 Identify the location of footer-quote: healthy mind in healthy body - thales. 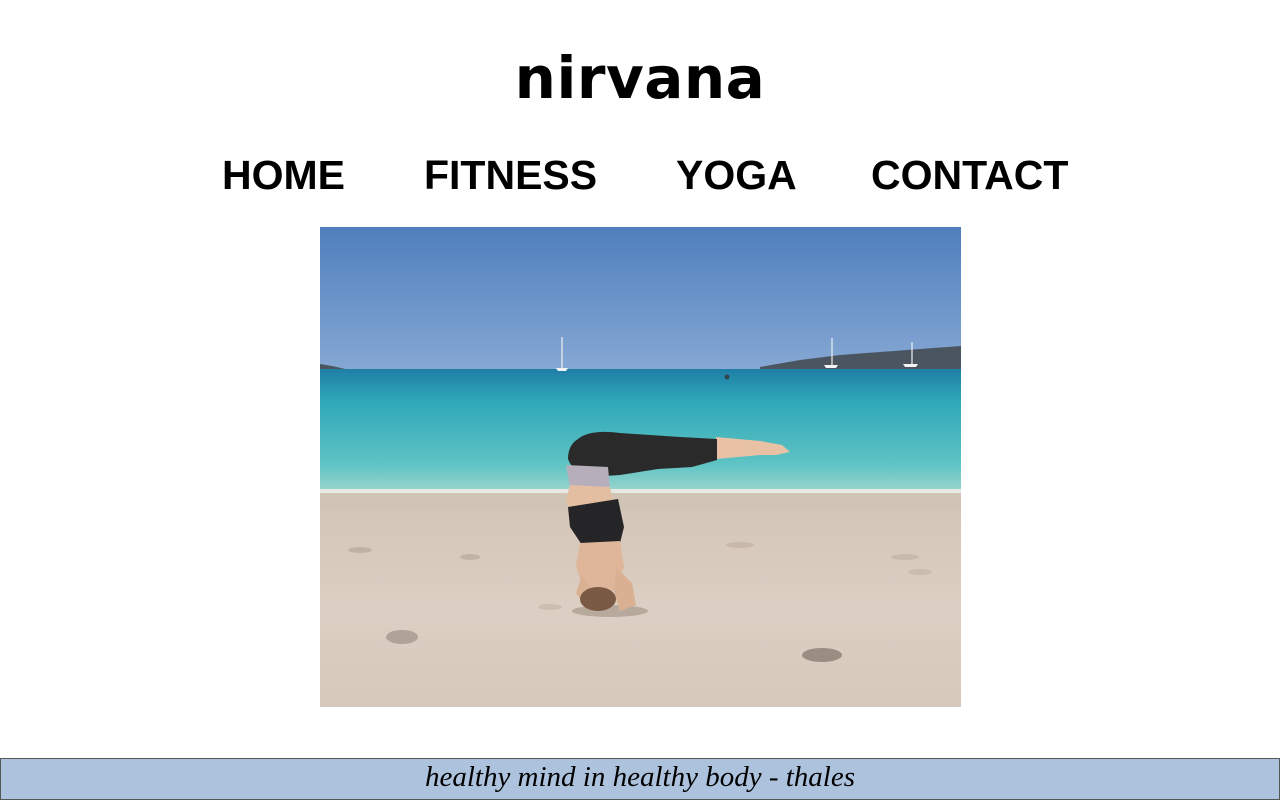
(640, 777).